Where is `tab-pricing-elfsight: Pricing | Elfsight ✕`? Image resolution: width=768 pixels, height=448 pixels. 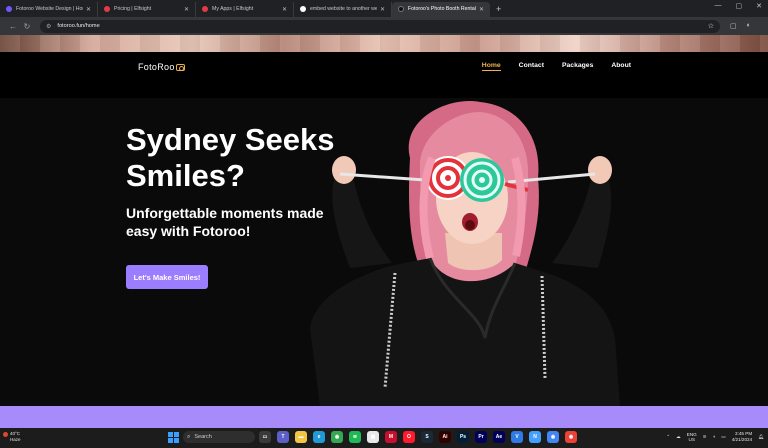
tab-pricing-elfsight: Pricing | Elfsight ✕ is located at coordinates (147, 9).